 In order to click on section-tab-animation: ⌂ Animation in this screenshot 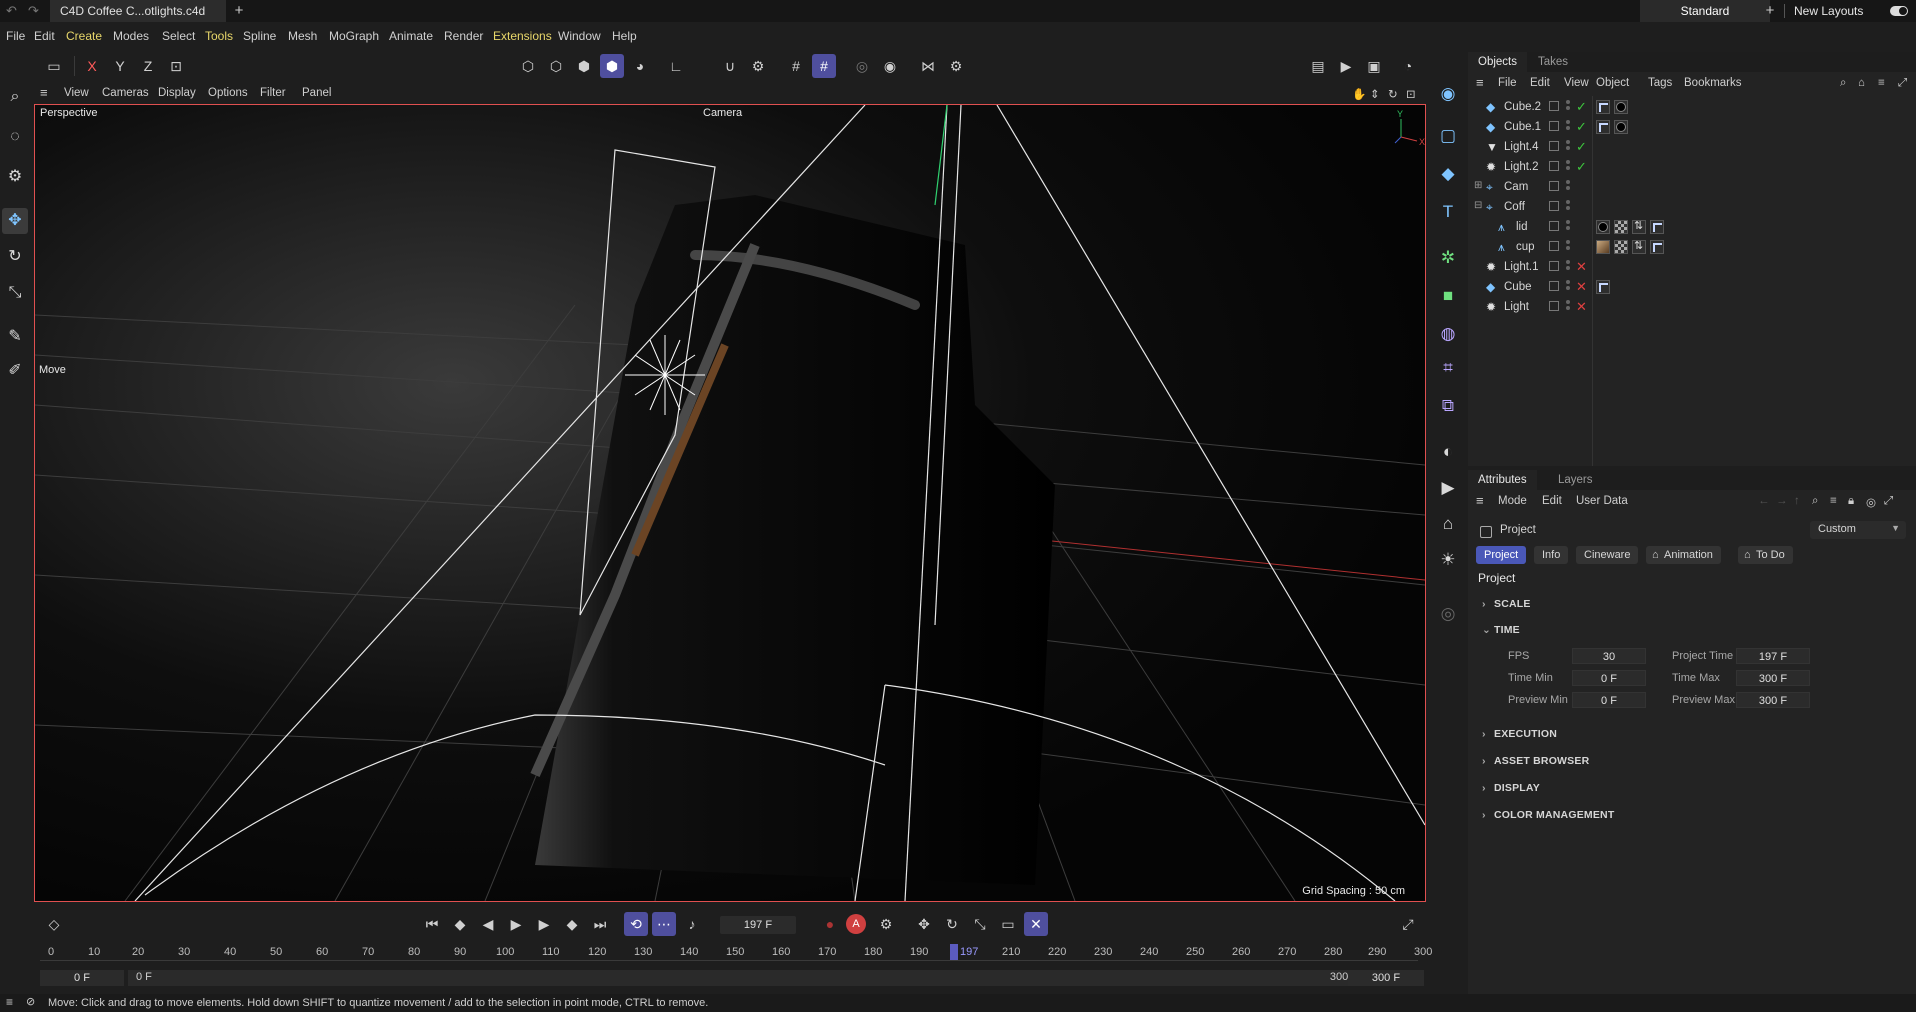, I will do `click(1683, 555)`.